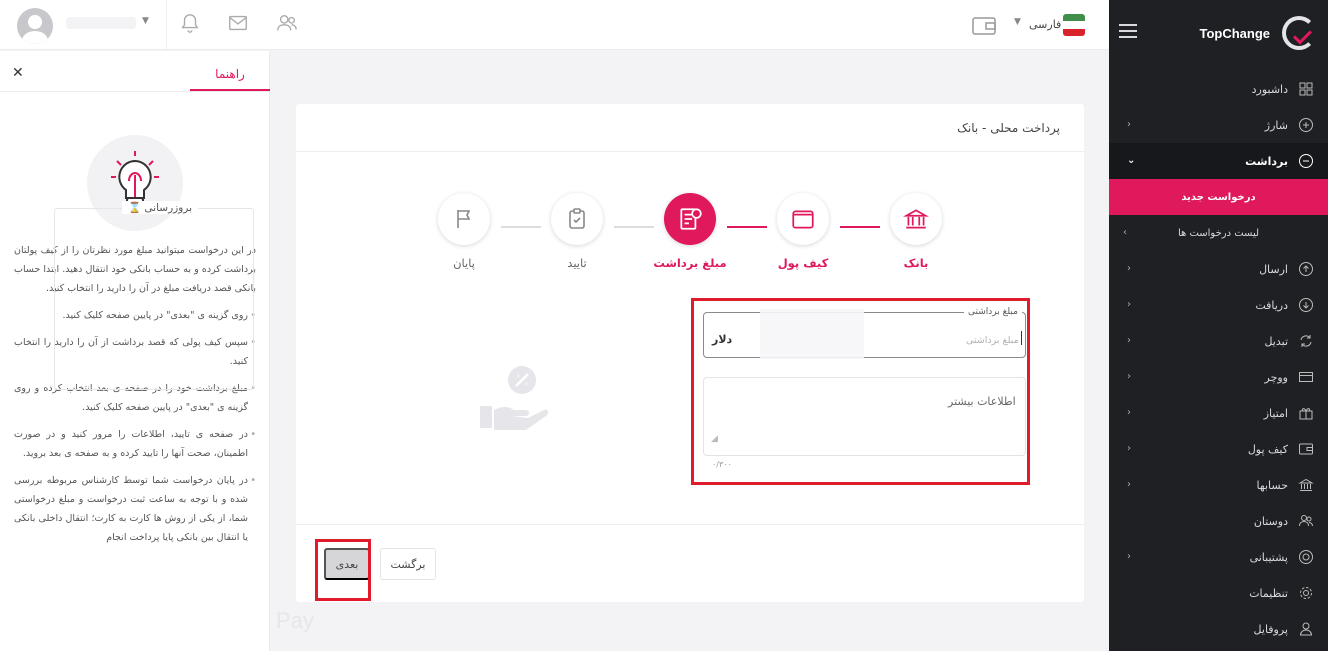  What do you see at coordinates (1306, 629) in the screenshot?
I see `user-icon` at bounding box center [1306, 629].